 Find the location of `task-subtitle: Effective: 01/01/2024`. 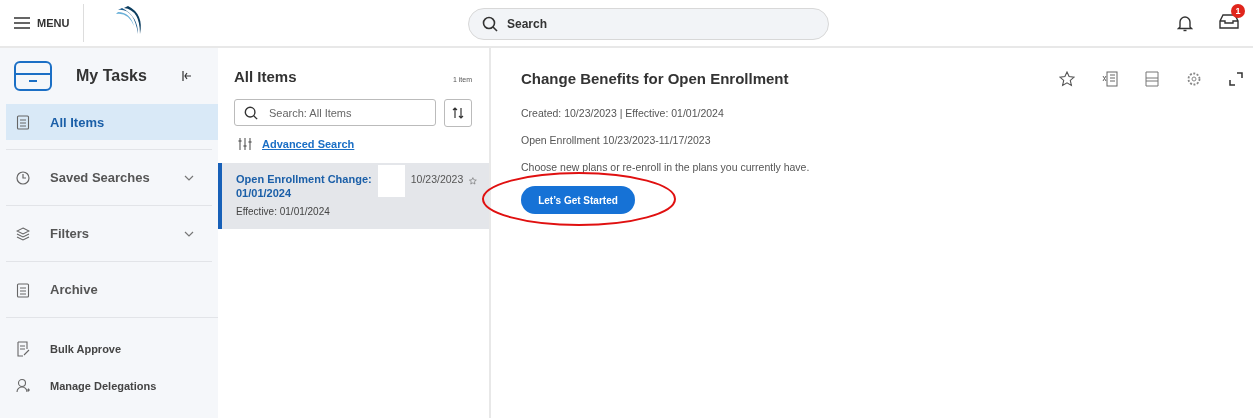

task-subtitle: Effective: 01/01/2024 is located at coordinates (283, 211).